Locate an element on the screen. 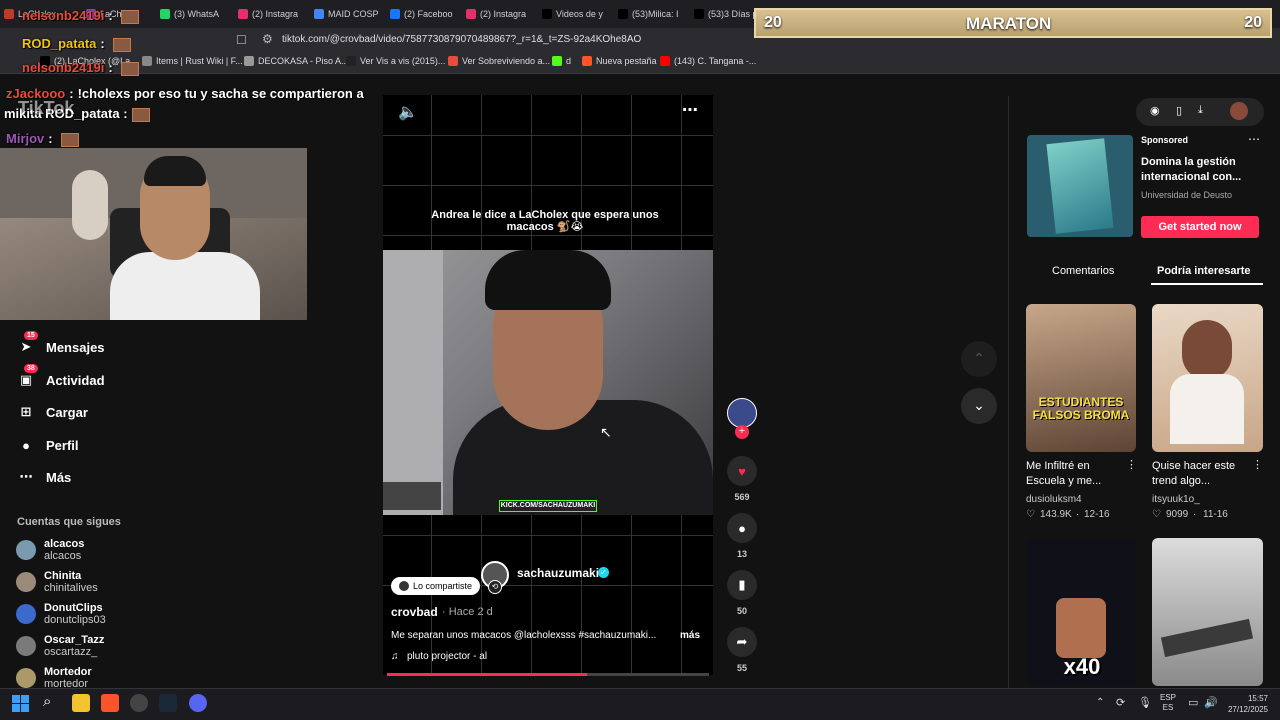 The image size is (1280, 720). sidebar-item: ▣ 38 Actividad is located at coordinates (61, 376).